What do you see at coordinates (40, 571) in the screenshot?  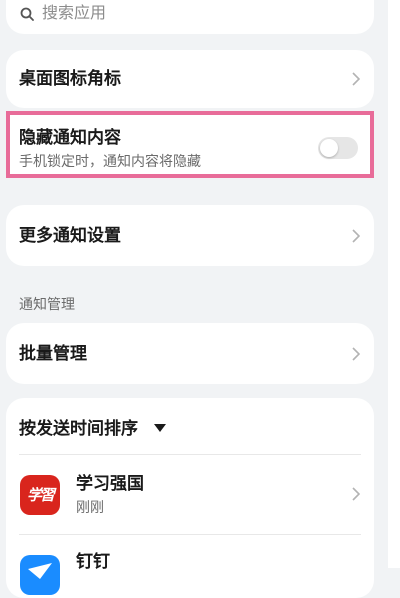 I see `paper-plane-icon` at bounding box center [40, 571].